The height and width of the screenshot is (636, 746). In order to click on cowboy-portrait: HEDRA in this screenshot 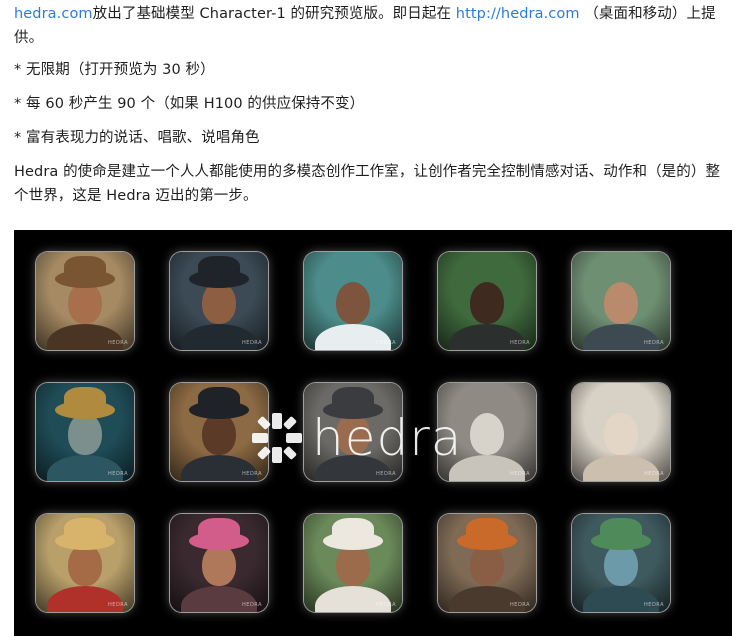, I will do `click(85, 301)`.